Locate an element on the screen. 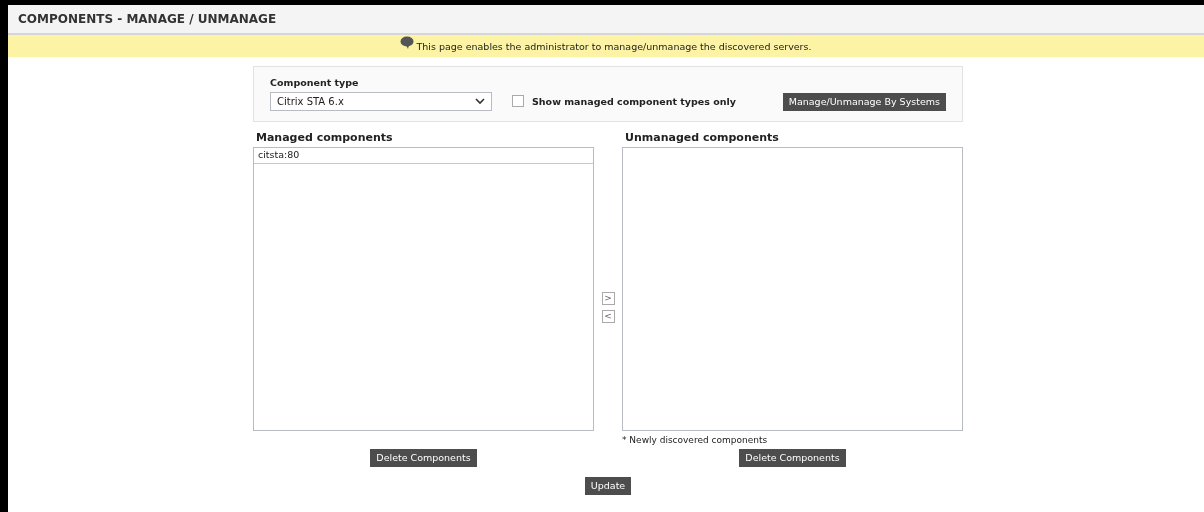  chevron-down-icon is located at coordinates (480, 101).